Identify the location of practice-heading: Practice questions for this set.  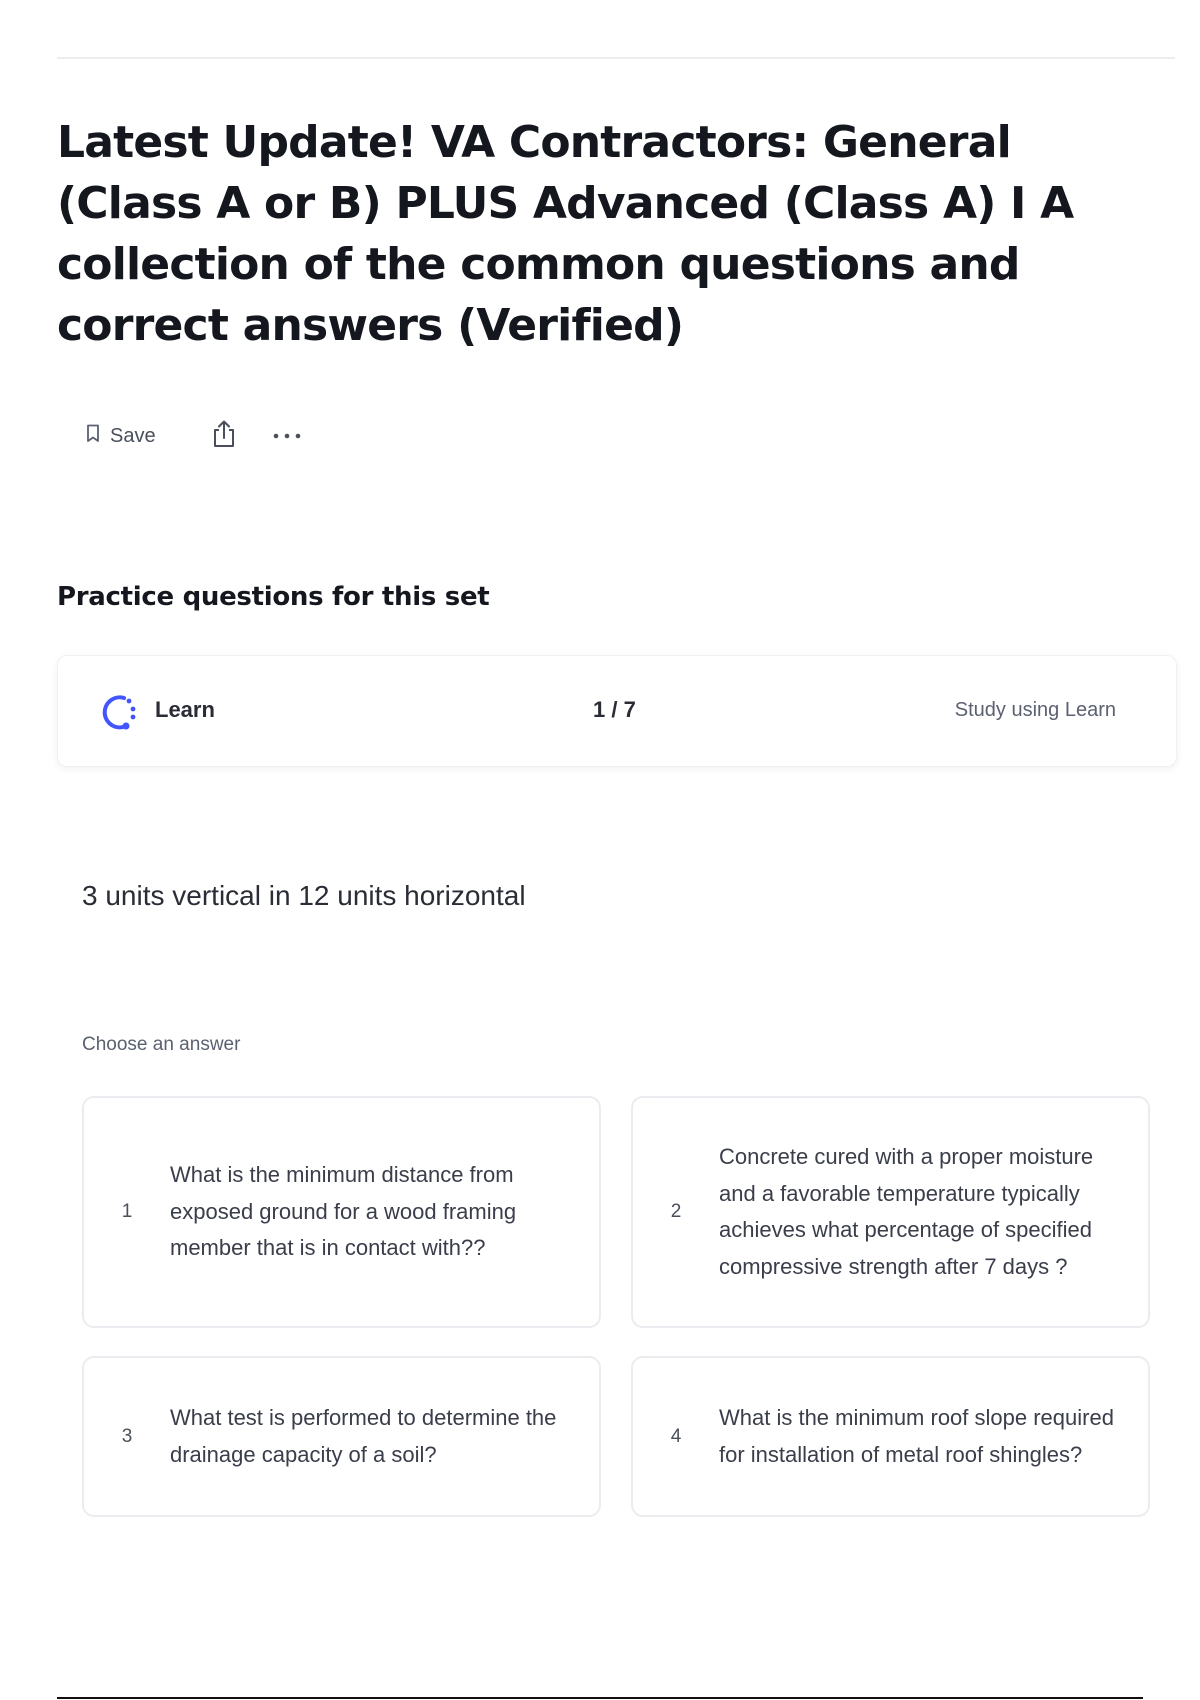
(273, 597).